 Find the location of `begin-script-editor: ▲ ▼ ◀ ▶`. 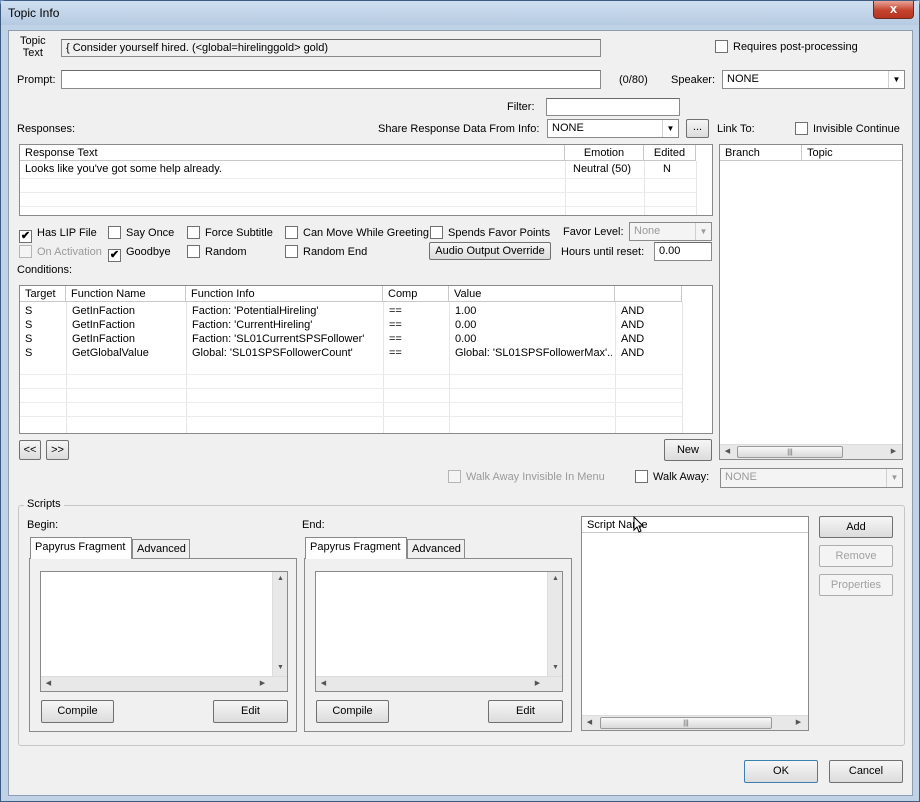

begin-script-editor: ▲ ▼ ◀ ▶ is located at coordinates (164, 631).